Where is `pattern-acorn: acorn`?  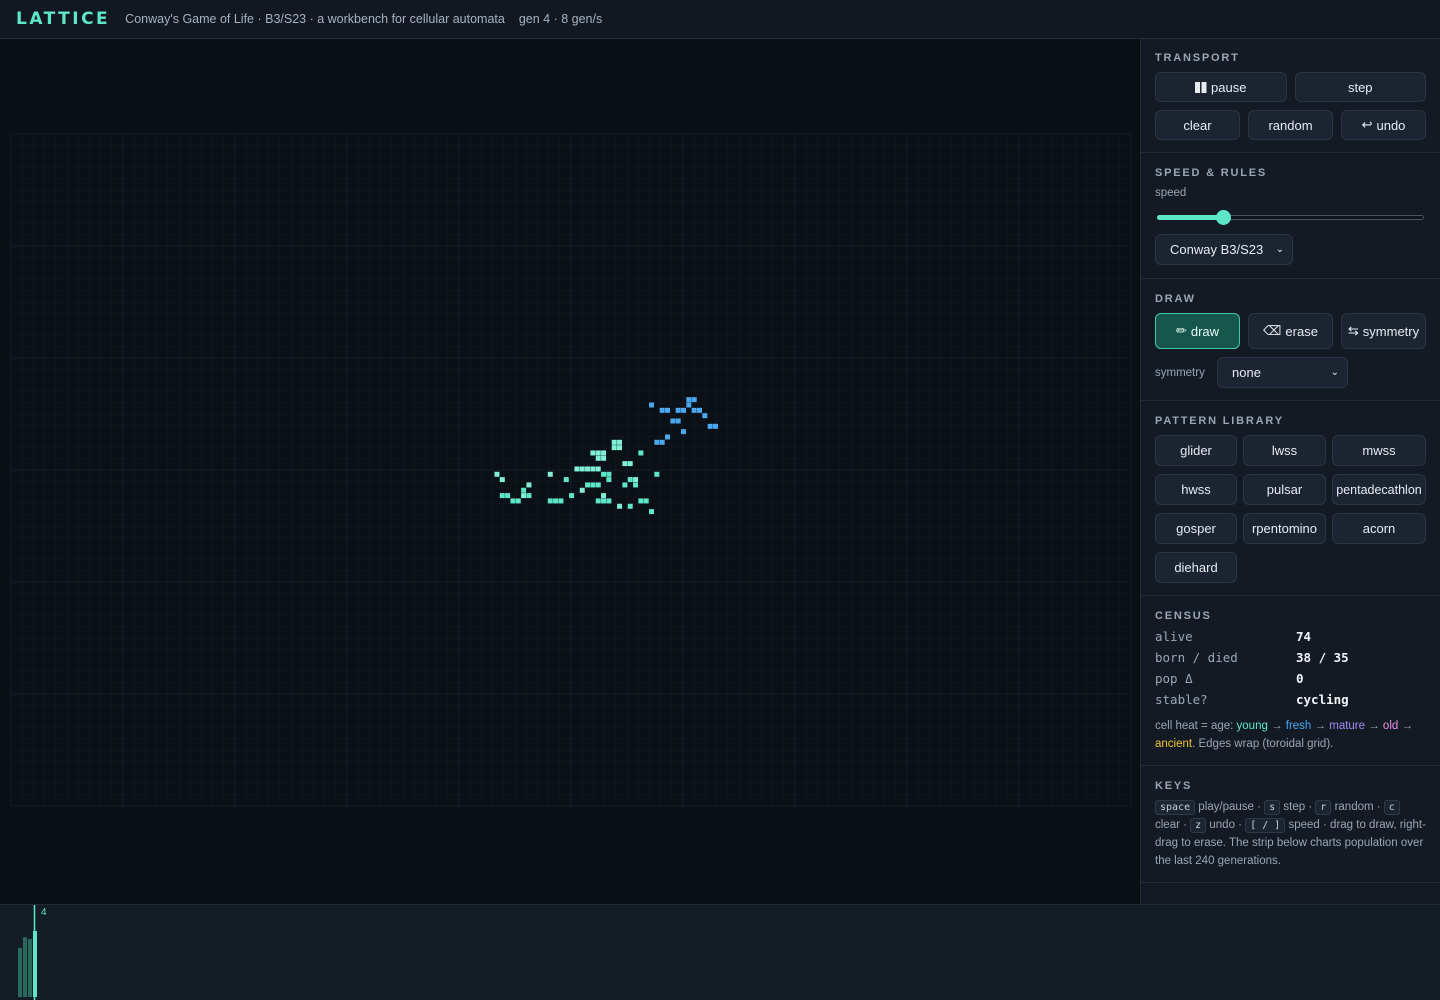 pattern-acorn: acorn is located at coordinates (1379, 528).